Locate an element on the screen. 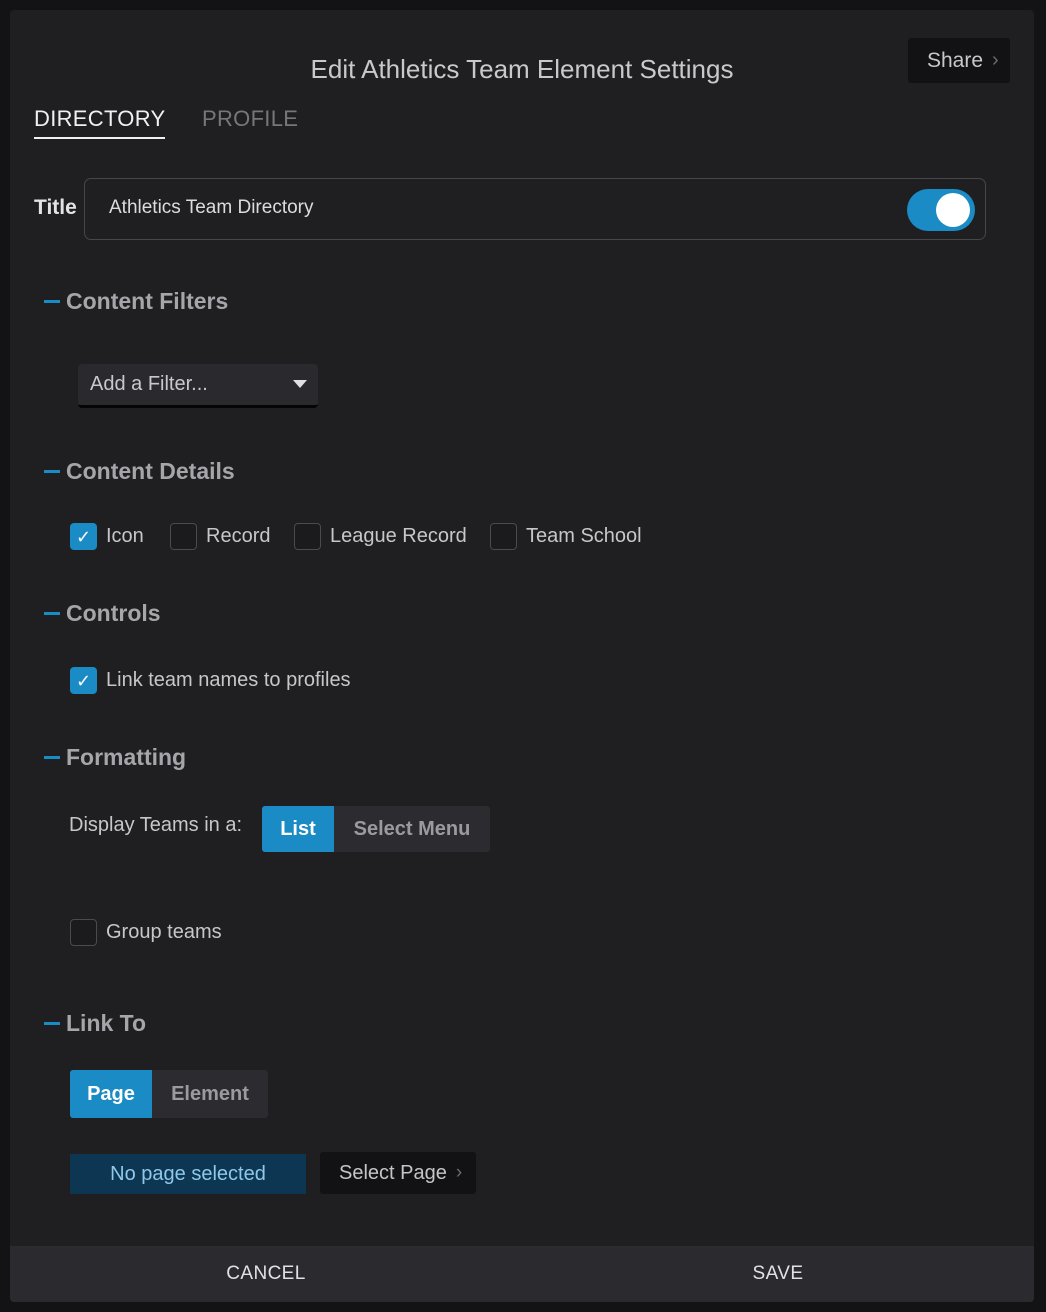 The image size is (1046, 1312). checkbox-link-team-names: ✓ Link team names to profiles is located at coordinates (210, 680).